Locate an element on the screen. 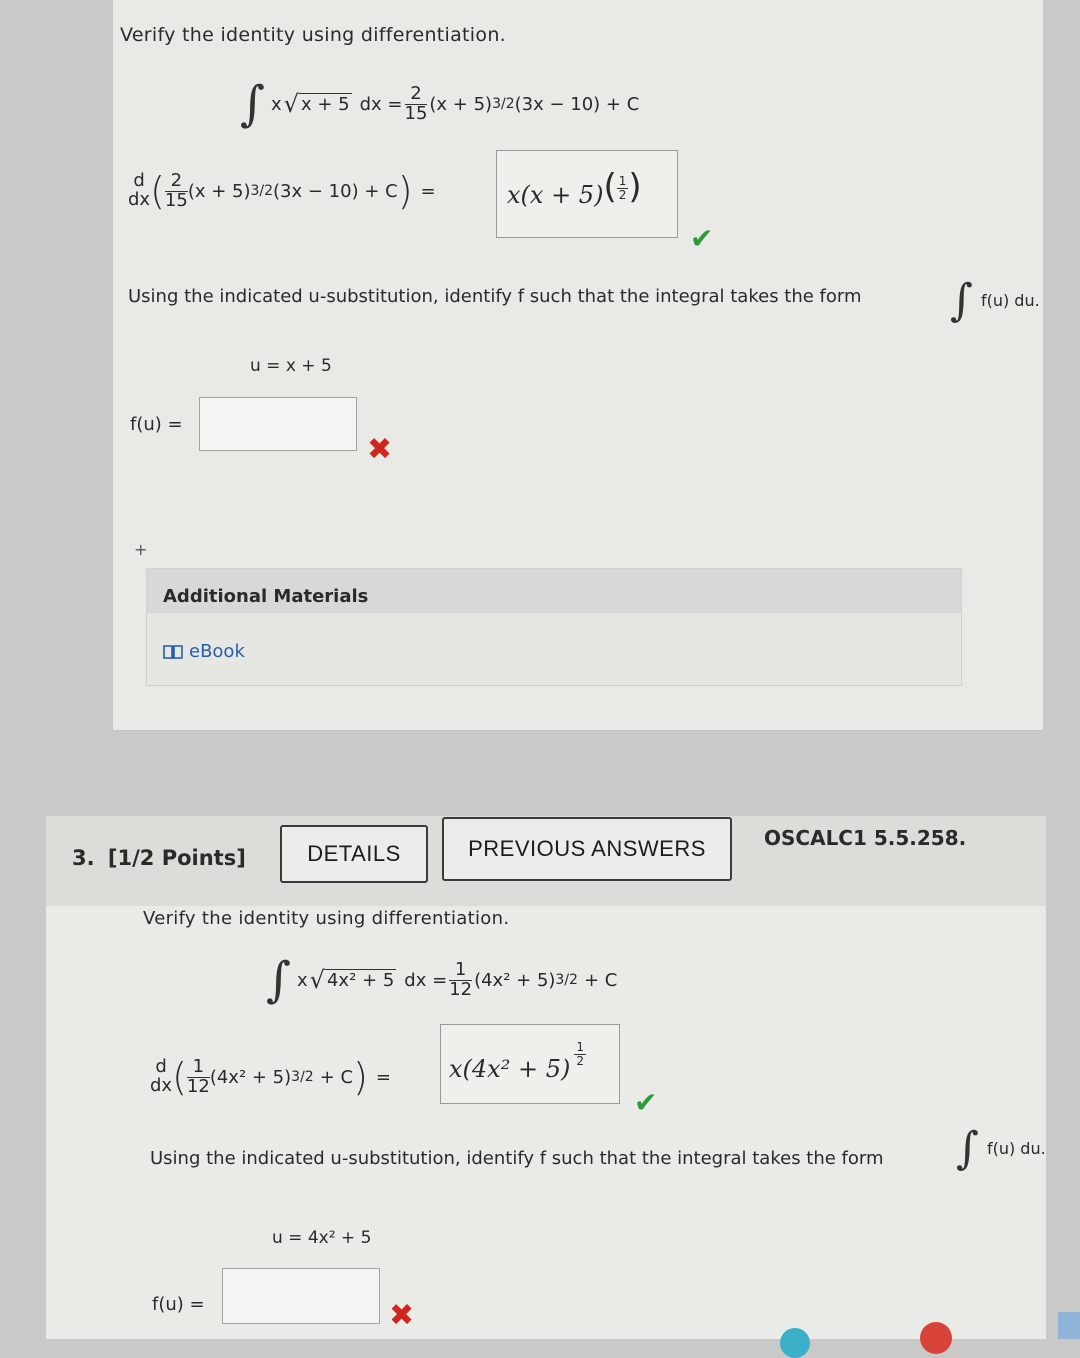 Image resolution: width=1080 pixels, height=1358 pixels. deriv-tail: (3x − 10) + C is located at coordinates (335, 191).